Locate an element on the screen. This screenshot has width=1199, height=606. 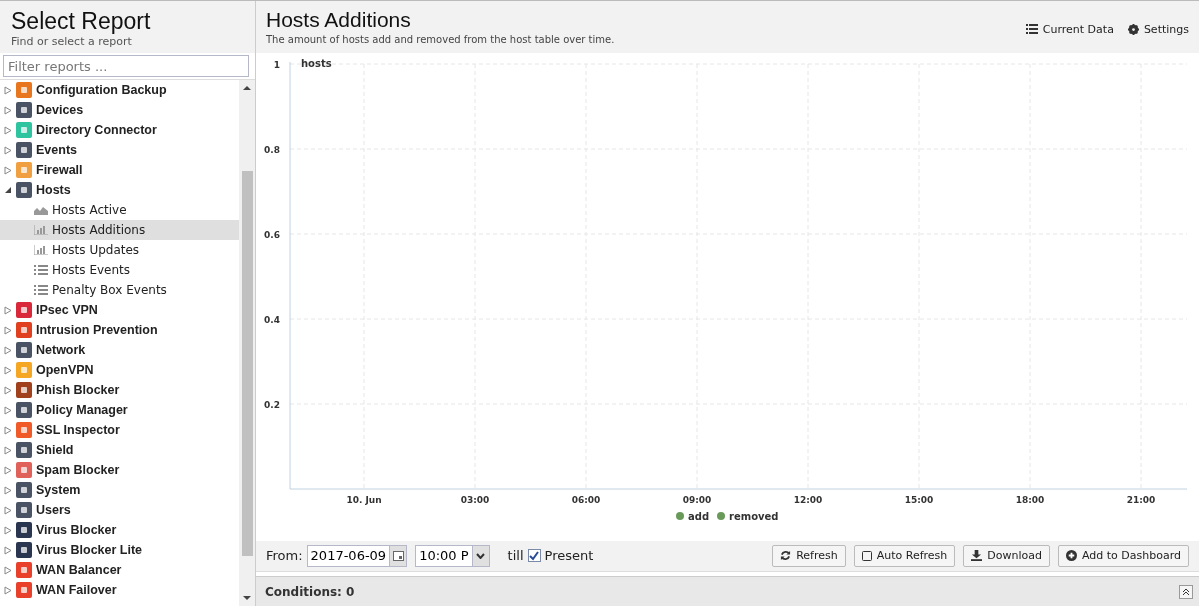
tree-item: Shield is located at coordinates (119, 450).